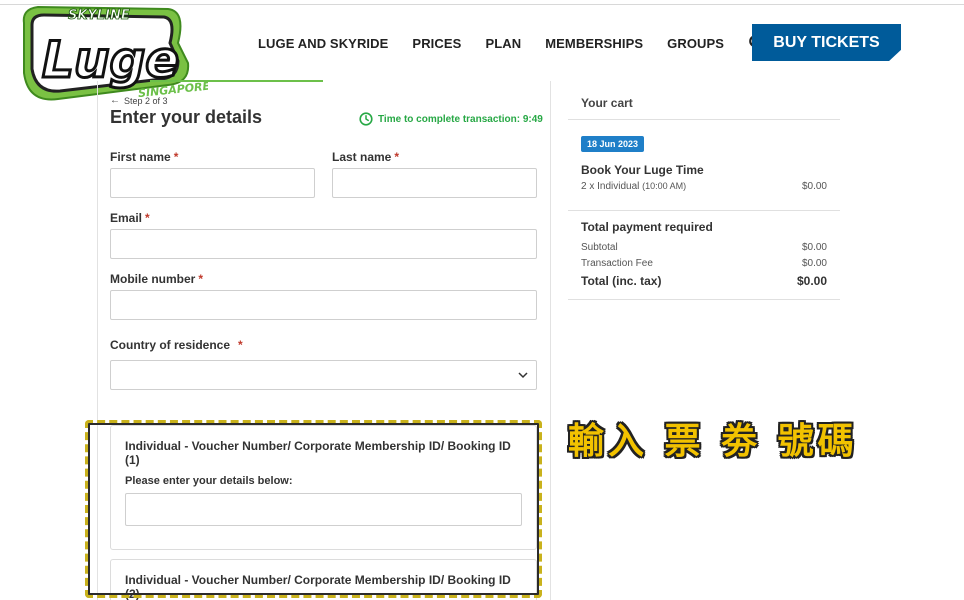 Image resolution: width=964 pixels, height=600 pixels. I want to click on step-indicator: ← Step 2 of 3, so click(139, 100).